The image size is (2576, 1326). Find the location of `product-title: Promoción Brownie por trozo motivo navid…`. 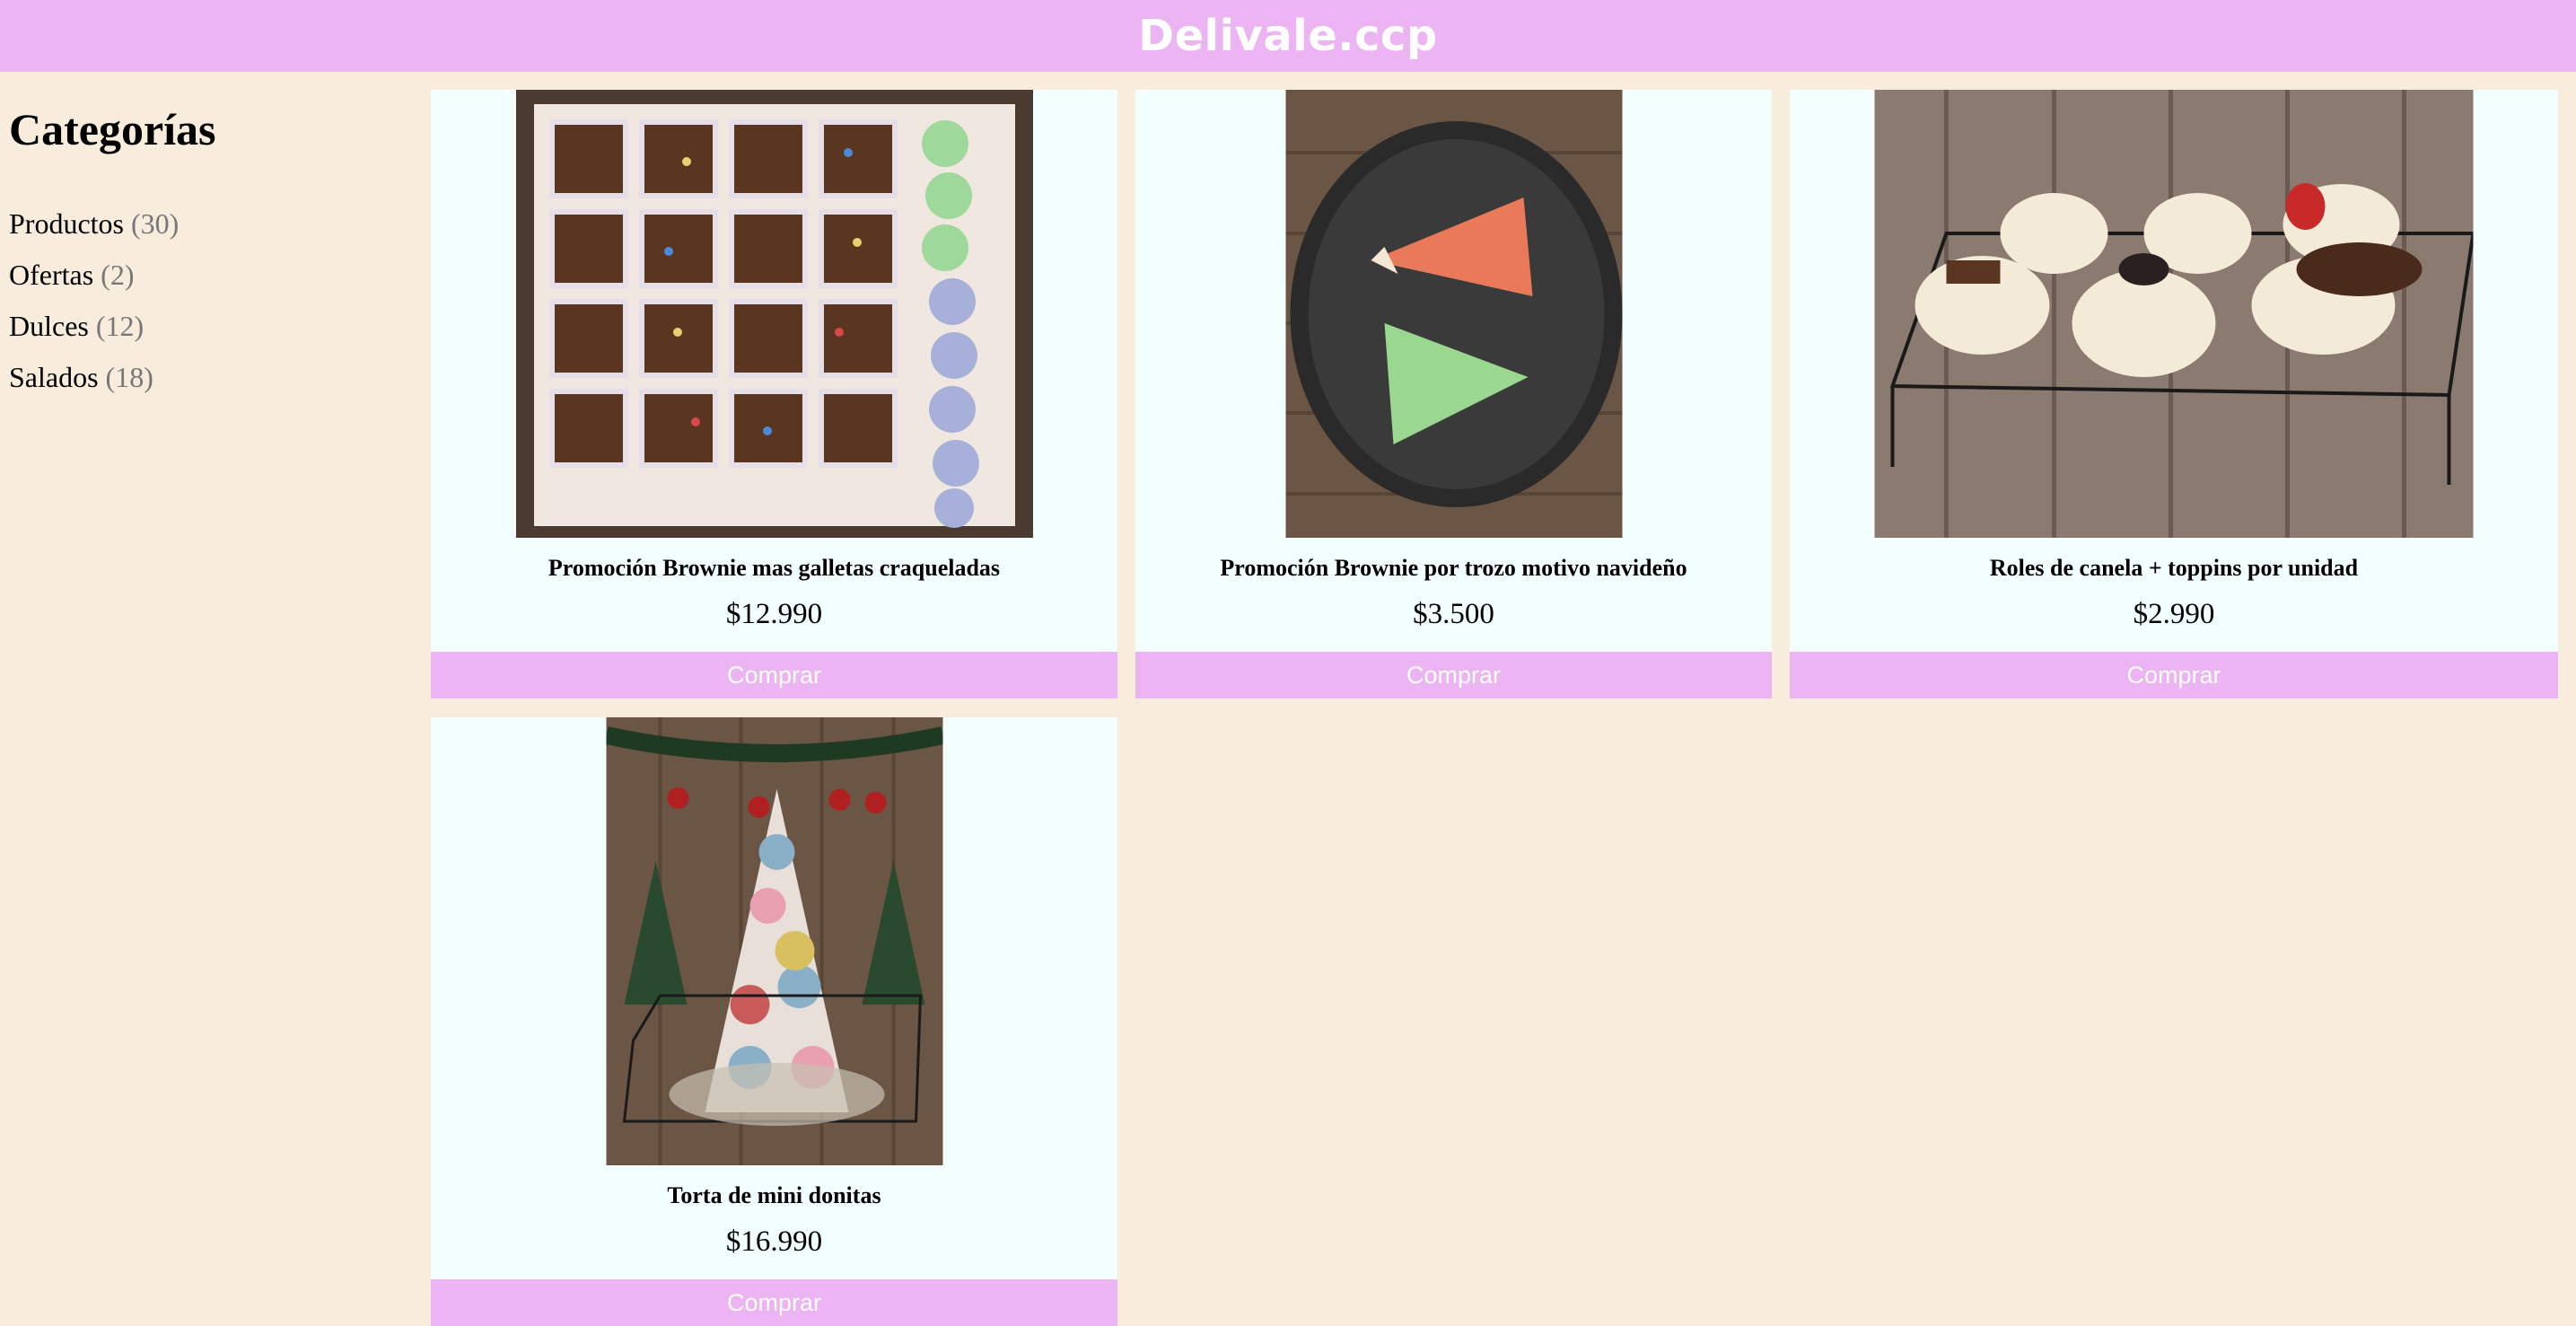

product-title: Promoción Brownie por trozo motivo navid… is located at coordinates (1453, 568).